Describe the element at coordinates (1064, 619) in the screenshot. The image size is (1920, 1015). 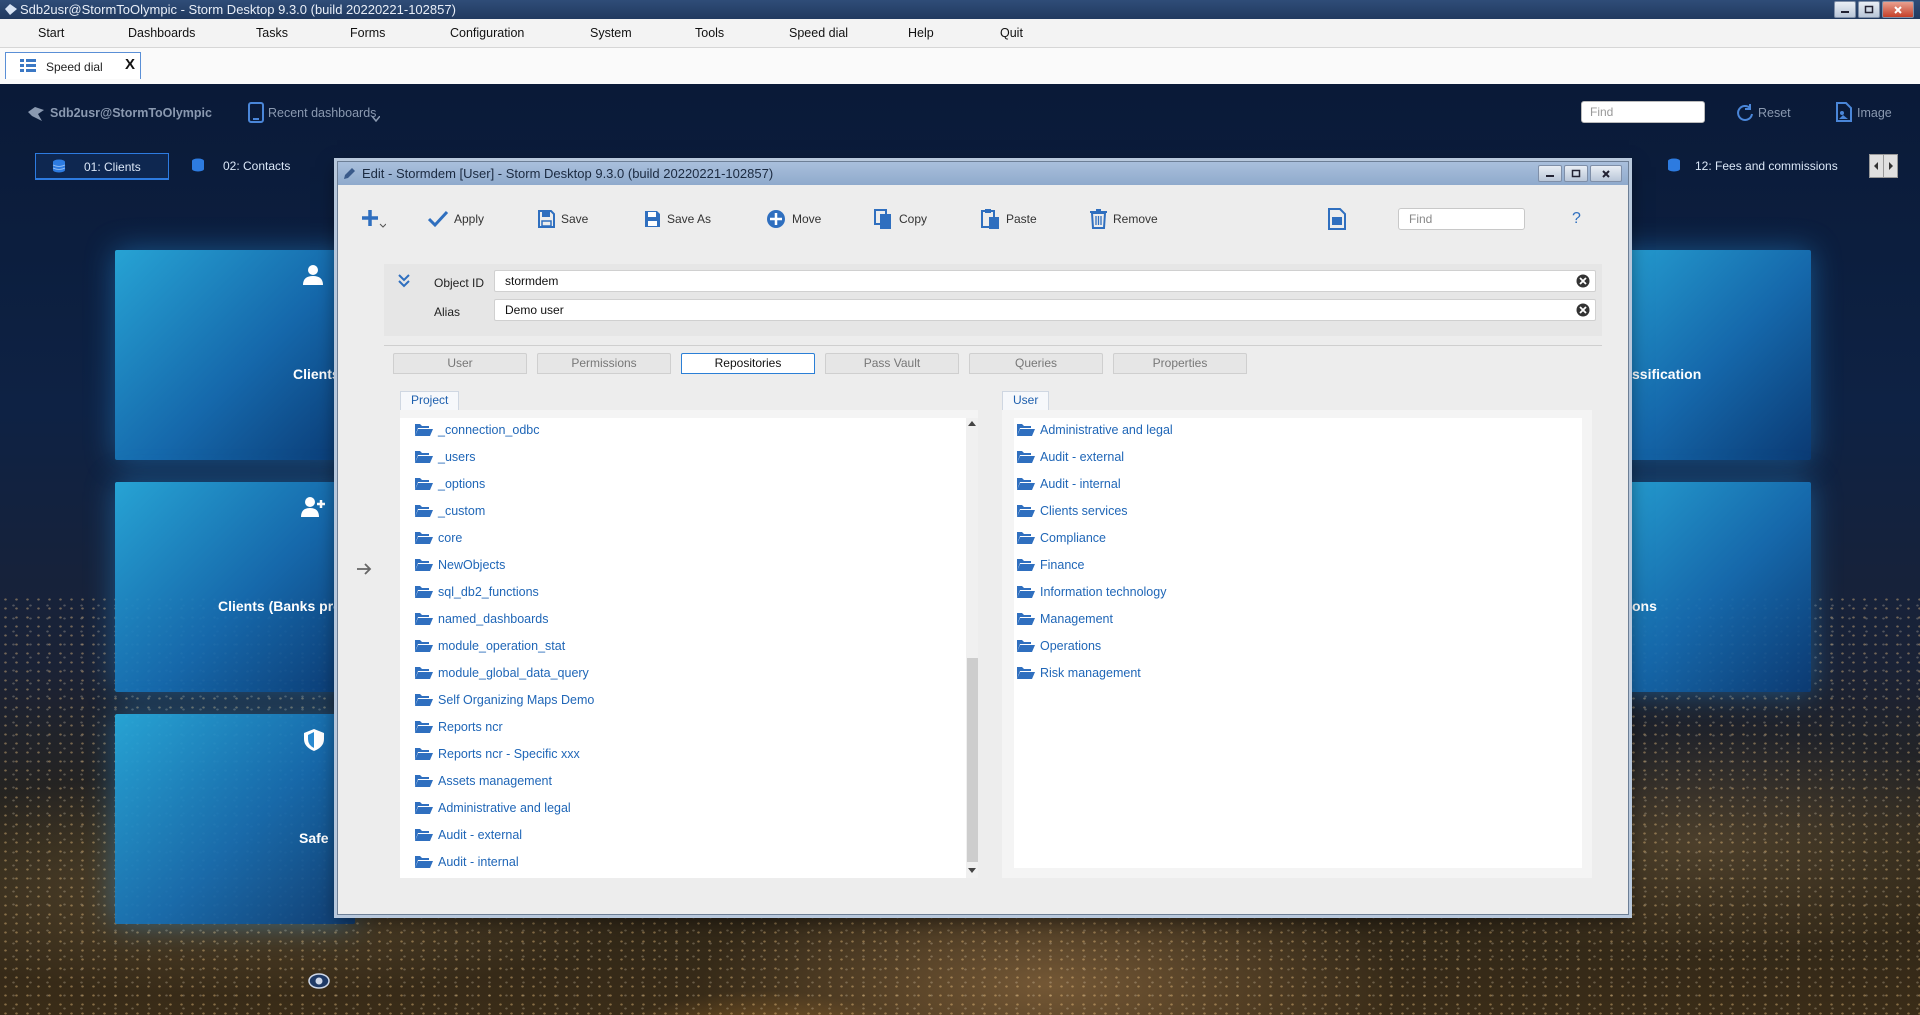
I see `list-item: Management` at that location.